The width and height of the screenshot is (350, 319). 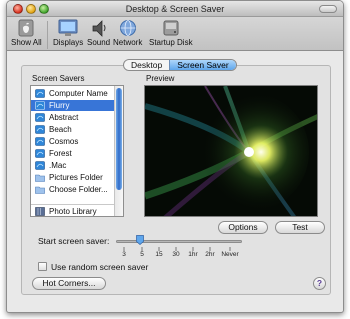 I want to click on list-item: Pictures Folder, so click(x=73, y=177).